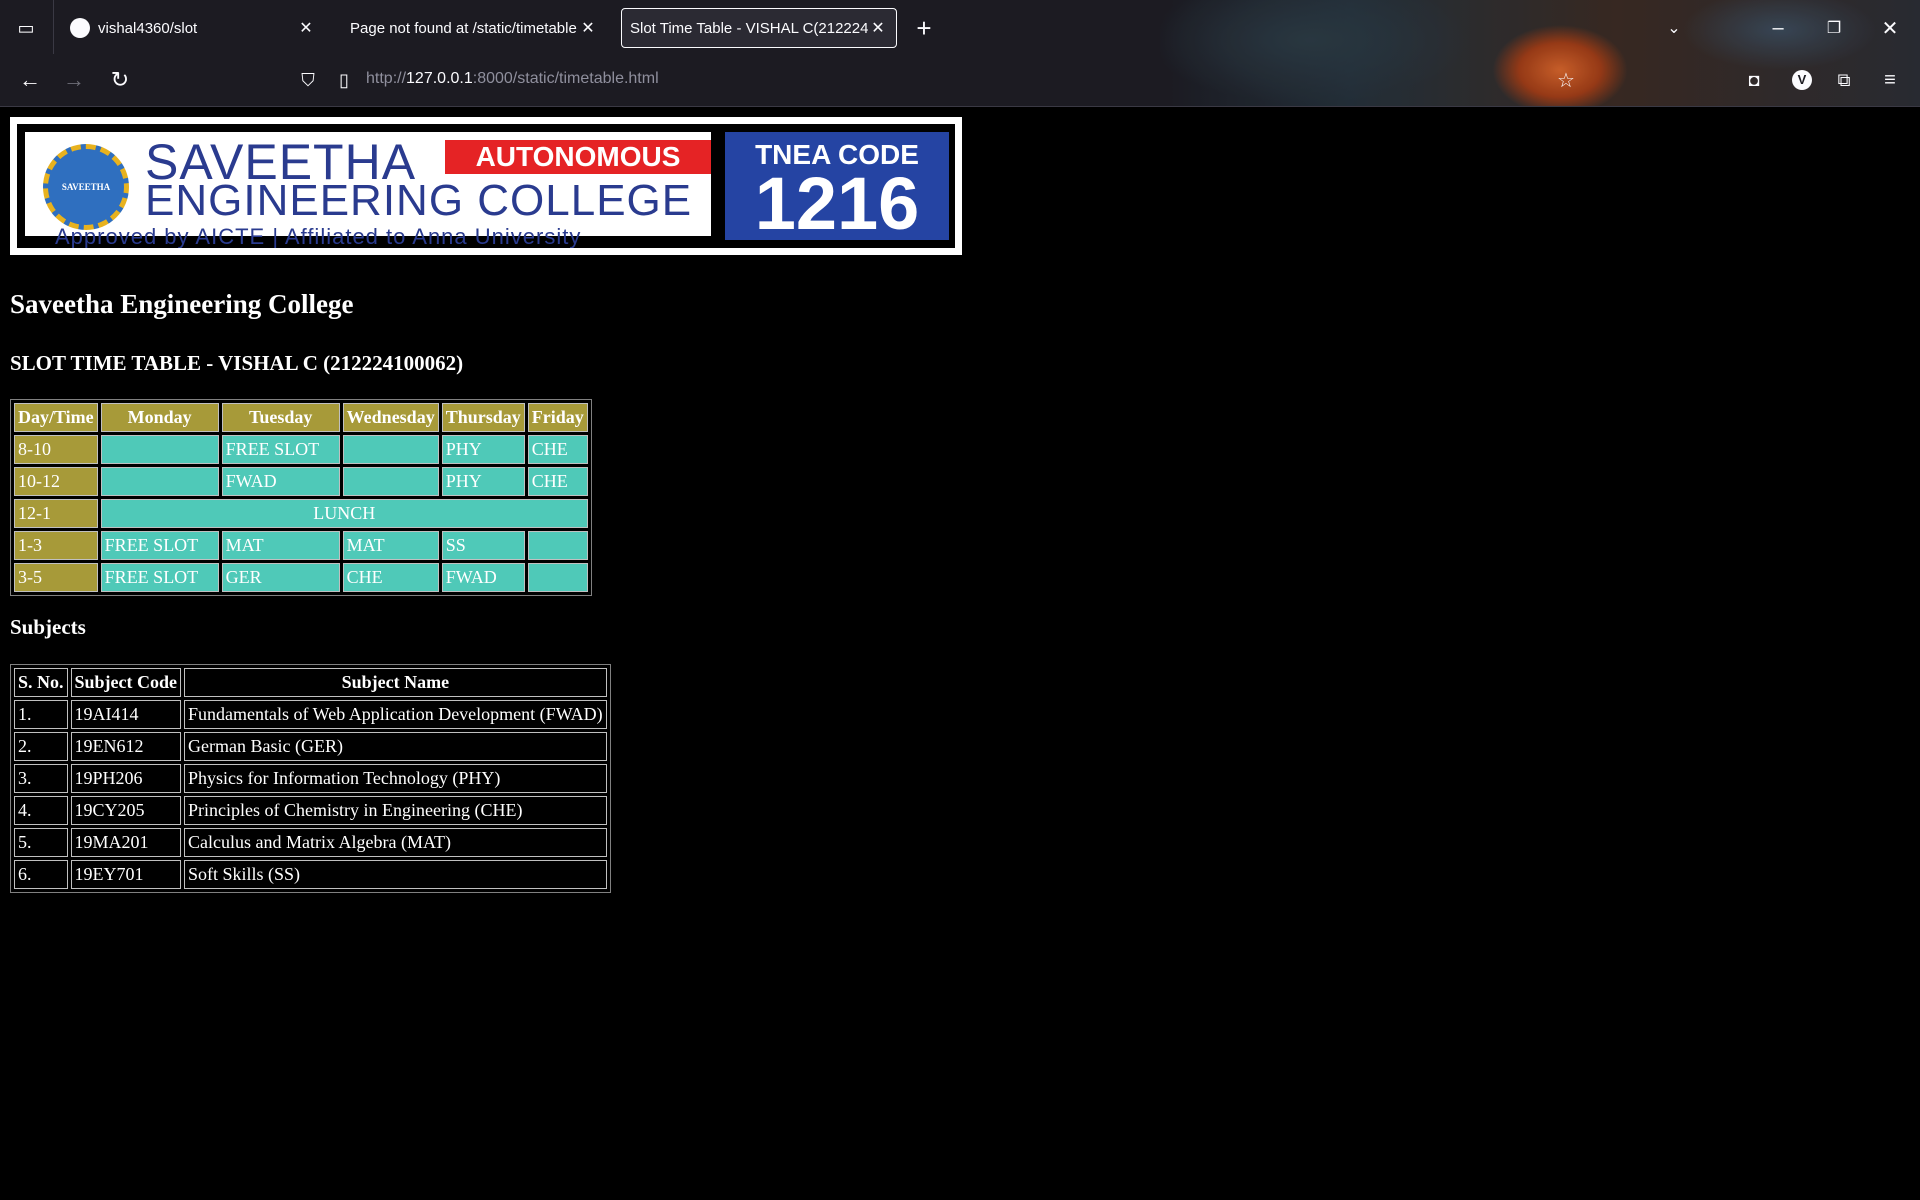 The width and height of the screenshot is (1920, 1200). Describe the element at coordinates (395, 874) in the screenshot. I see `name-cell: Soft Skills (SS)` at that location.